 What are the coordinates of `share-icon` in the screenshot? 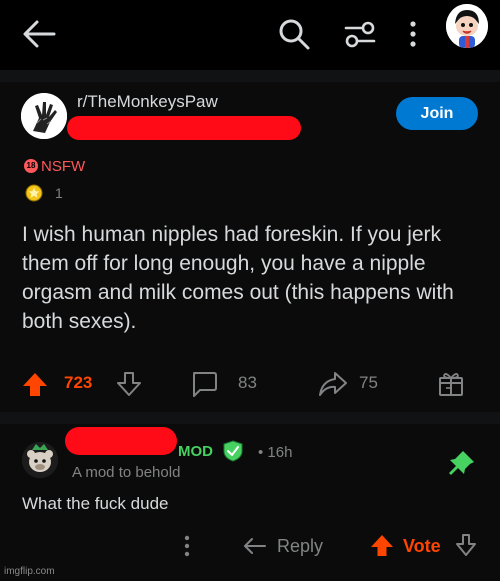 It's located at (333, 384).